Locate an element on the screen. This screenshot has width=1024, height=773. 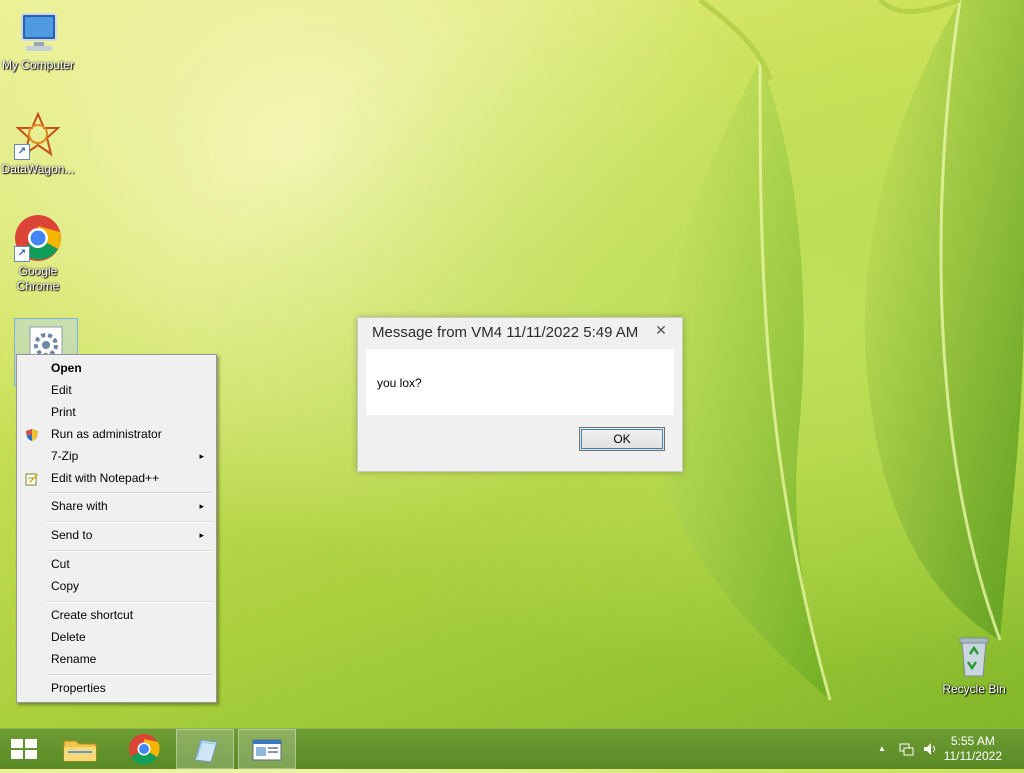
menu-item-cut: Cut is located at coordinates (116, 564).